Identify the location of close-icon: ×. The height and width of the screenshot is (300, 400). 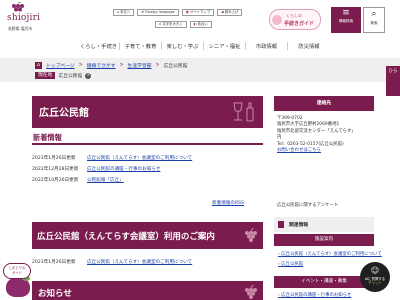
(88, 75).